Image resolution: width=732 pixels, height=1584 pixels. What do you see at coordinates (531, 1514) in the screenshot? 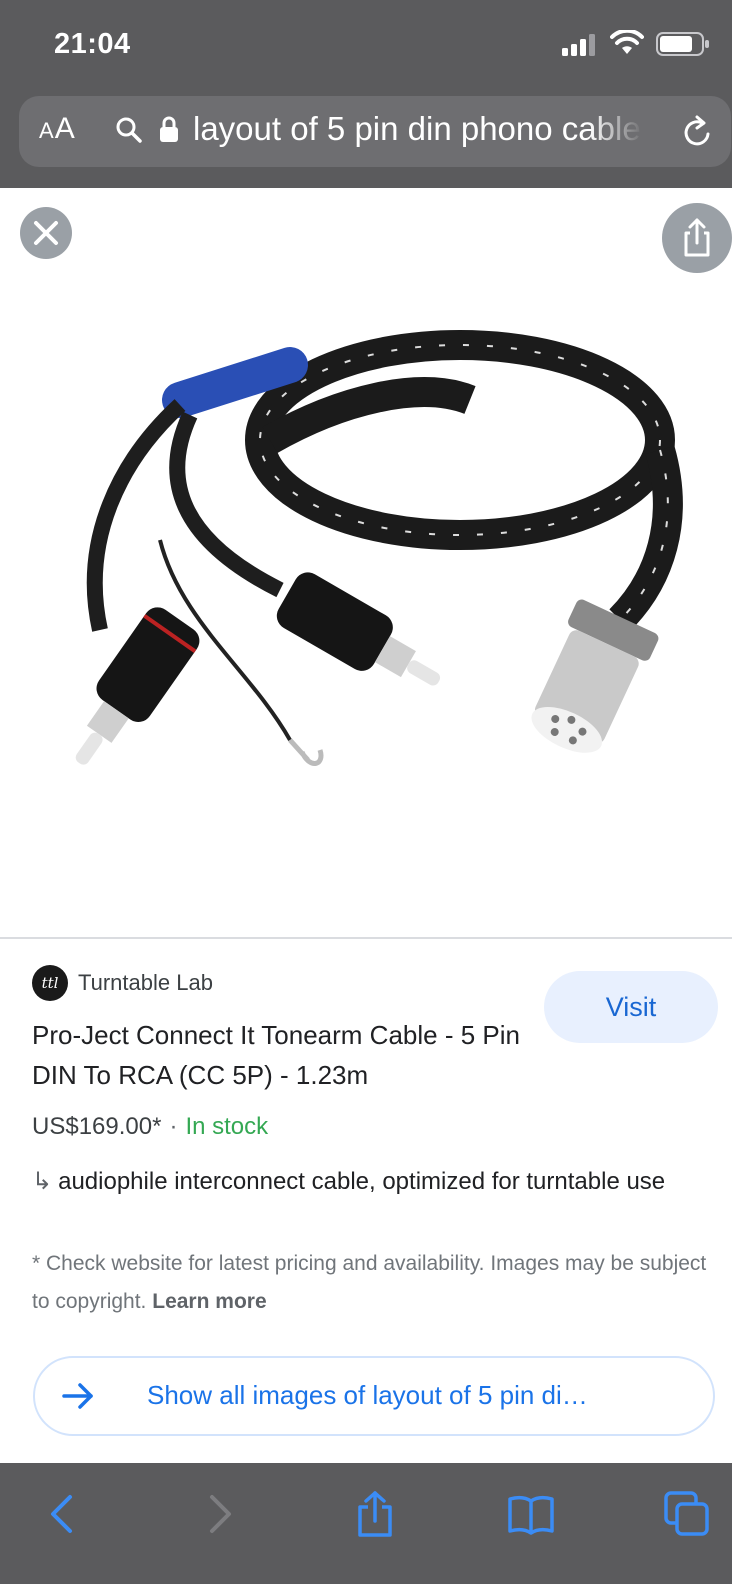
I see `bookmarks-icon` at bounding box center [531, 1514].